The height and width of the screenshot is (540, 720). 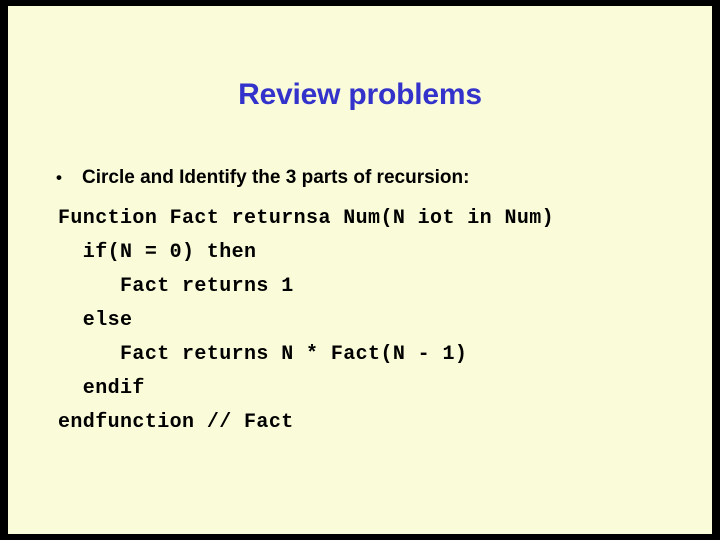 I want to click on page-title: Review problems, so click(x=360, y=94).